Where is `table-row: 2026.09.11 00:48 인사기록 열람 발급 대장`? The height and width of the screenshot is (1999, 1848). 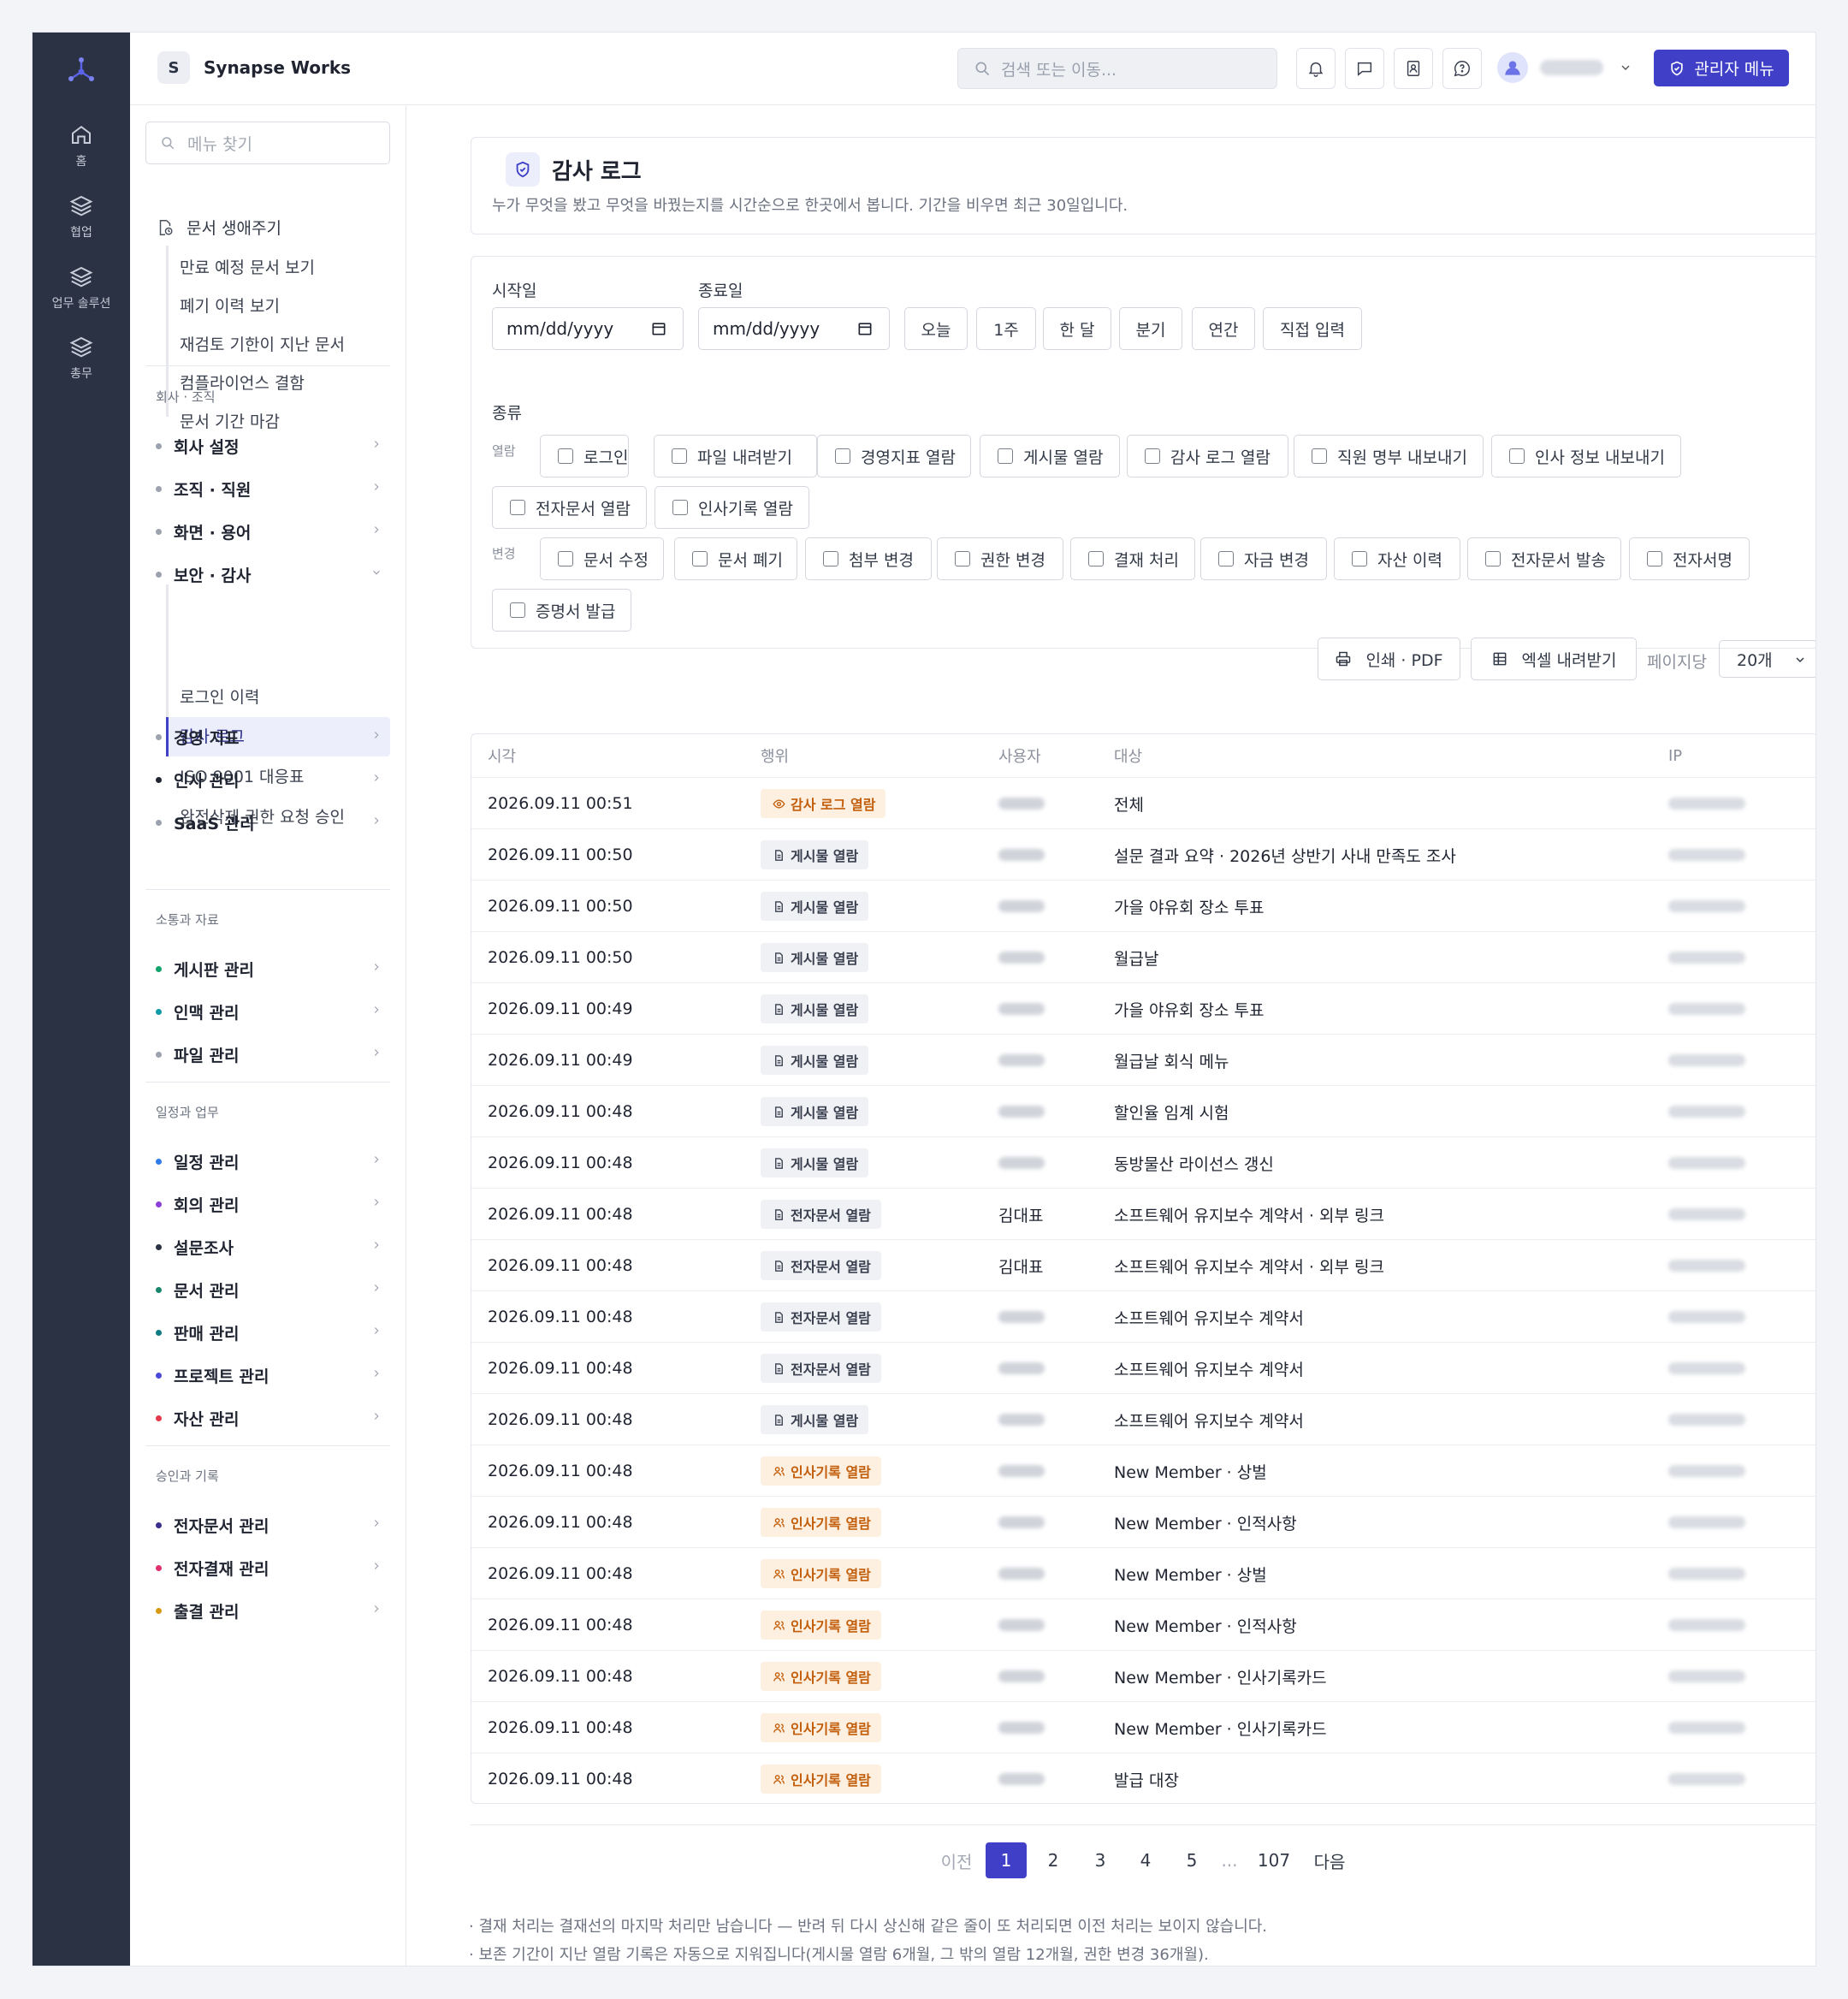
table-row: 2026.09.11 00:48 인사기록 열람 발급 대장 is located at coordinates (1143, 1778).